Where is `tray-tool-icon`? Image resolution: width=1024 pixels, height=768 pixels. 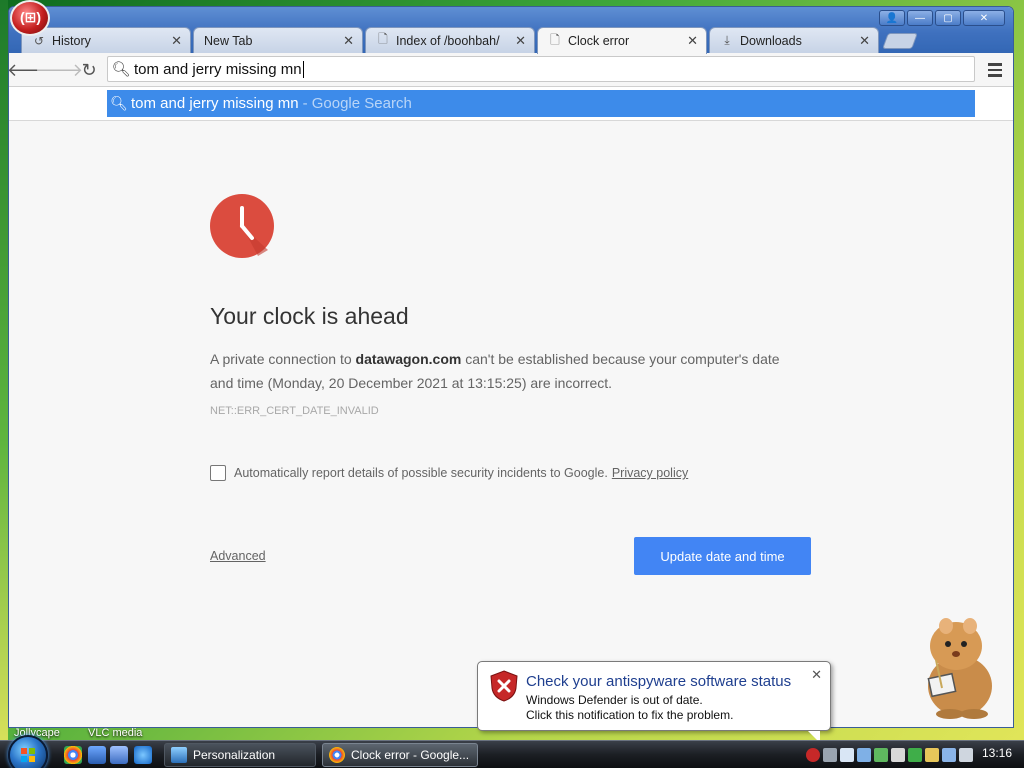 tray-tool-icon is located at coordinates (932, 755).